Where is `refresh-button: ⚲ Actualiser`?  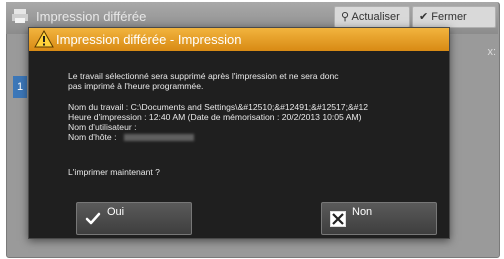 refresh-button: ⚲ Actualiser is located at coordinates (372, 17).